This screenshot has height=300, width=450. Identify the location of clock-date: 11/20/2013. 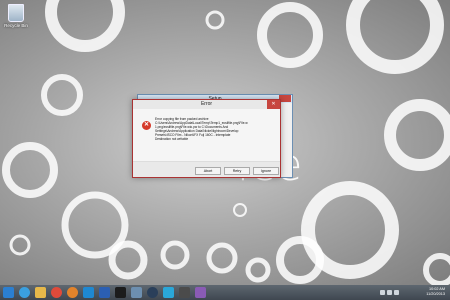
(435, 294).